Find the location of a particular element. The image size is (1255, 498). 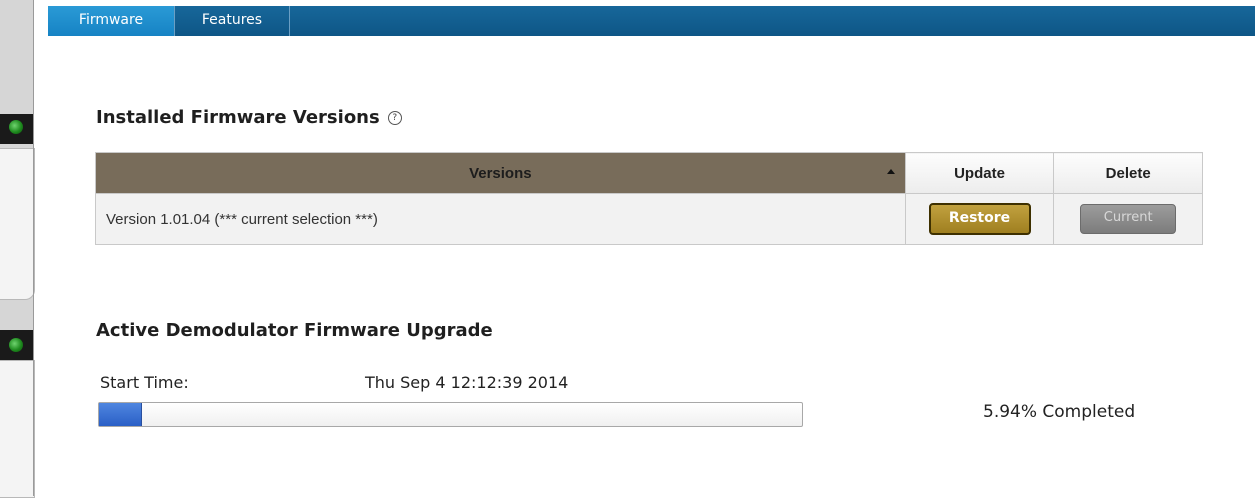

update-column-header: Update is located at coordinates (979, 173).